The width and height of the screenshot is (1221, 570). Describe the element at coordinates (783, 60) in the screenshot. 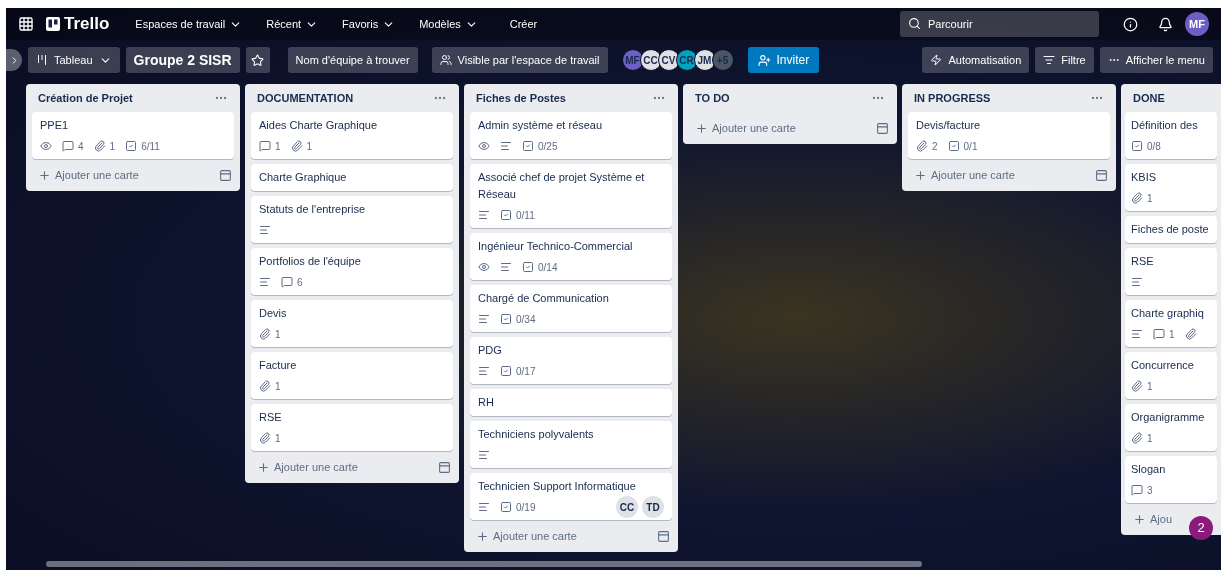

I see `invite-button: Inviter` at that location.